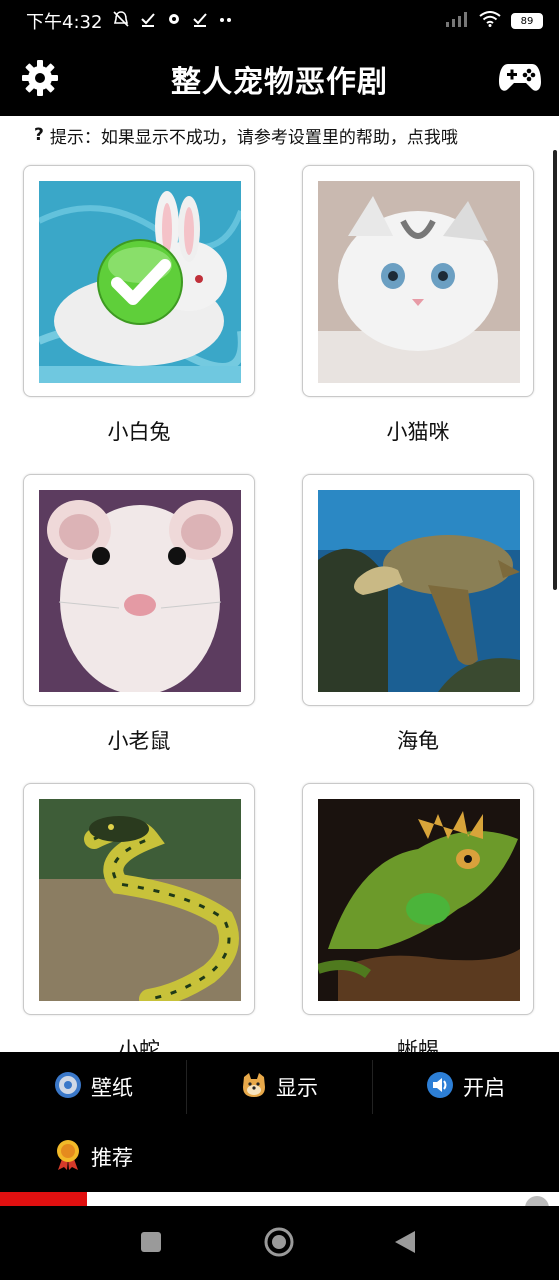 The width and height of the screenshot is (559, 1280). I want to click on battery-level: 89, so click(527, 21).